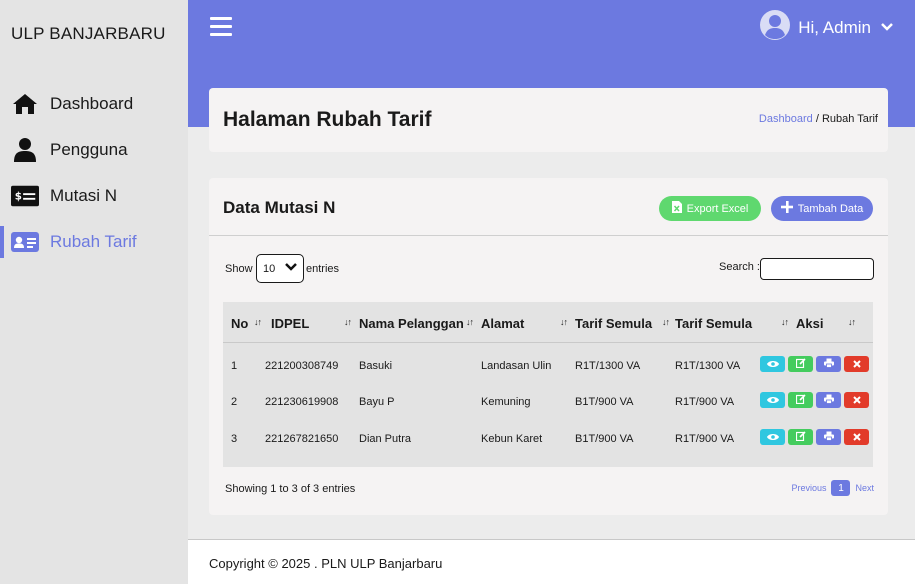  I want to click on id-card-icon, so click(25, 242).